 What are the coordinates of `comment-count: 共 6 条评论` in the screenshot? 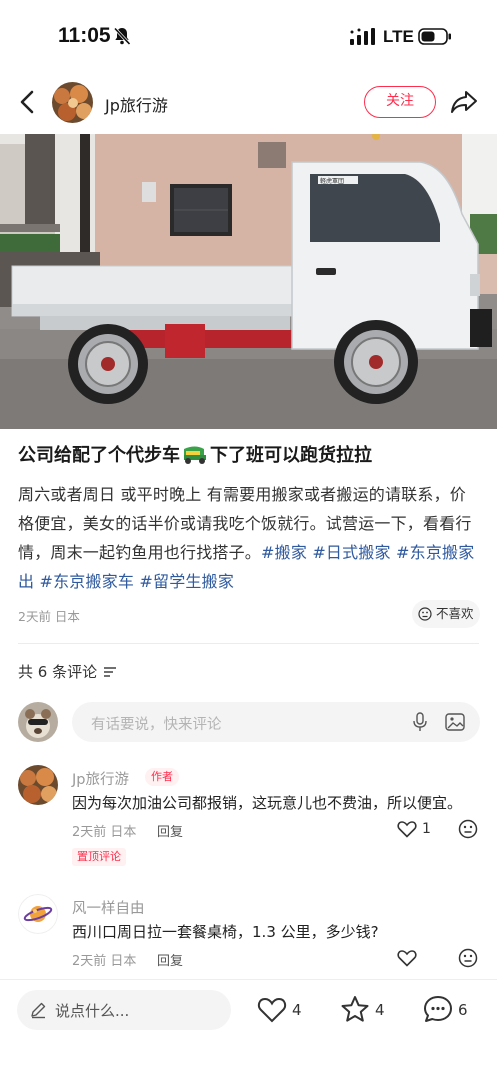 It's located at (58, 672).